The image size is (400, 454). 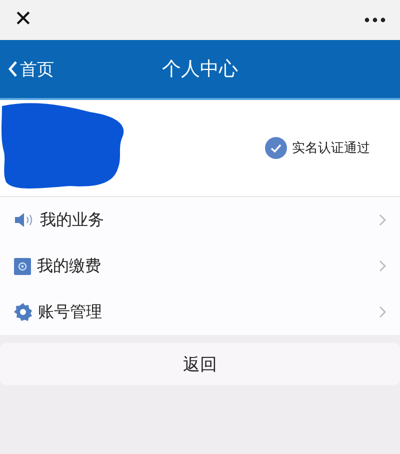 I want to click on speaker-icon, so click(x=24, y=220).